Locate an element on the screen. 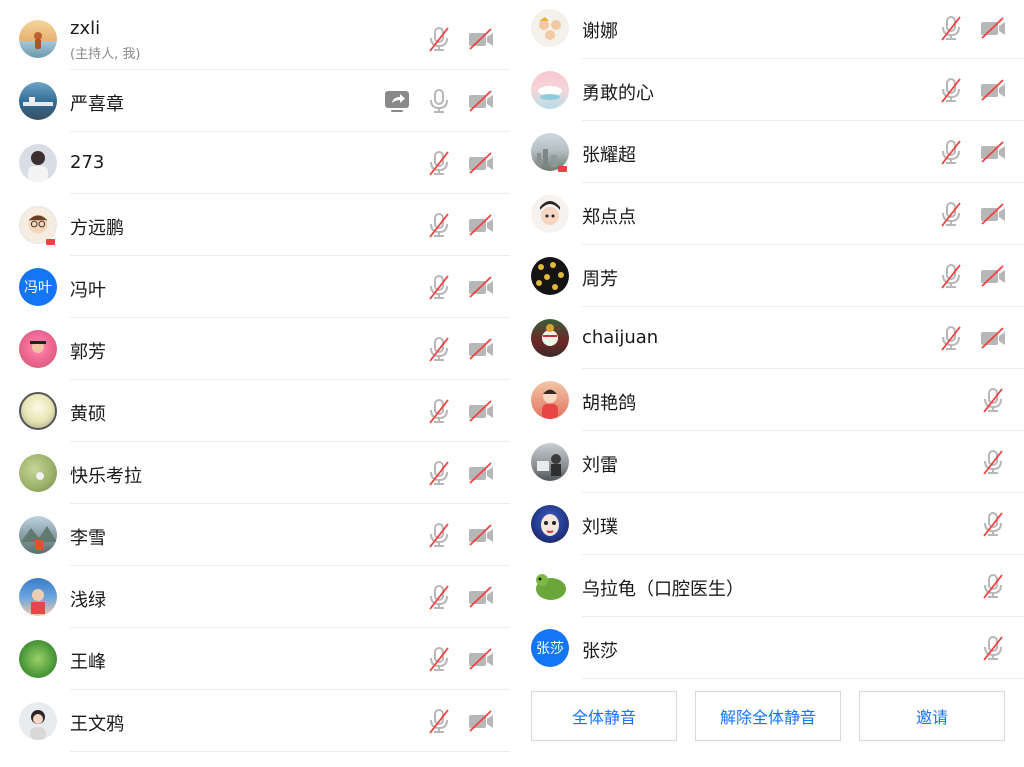  participant-row: 王文鸦 is located at coordinates (256, 721).